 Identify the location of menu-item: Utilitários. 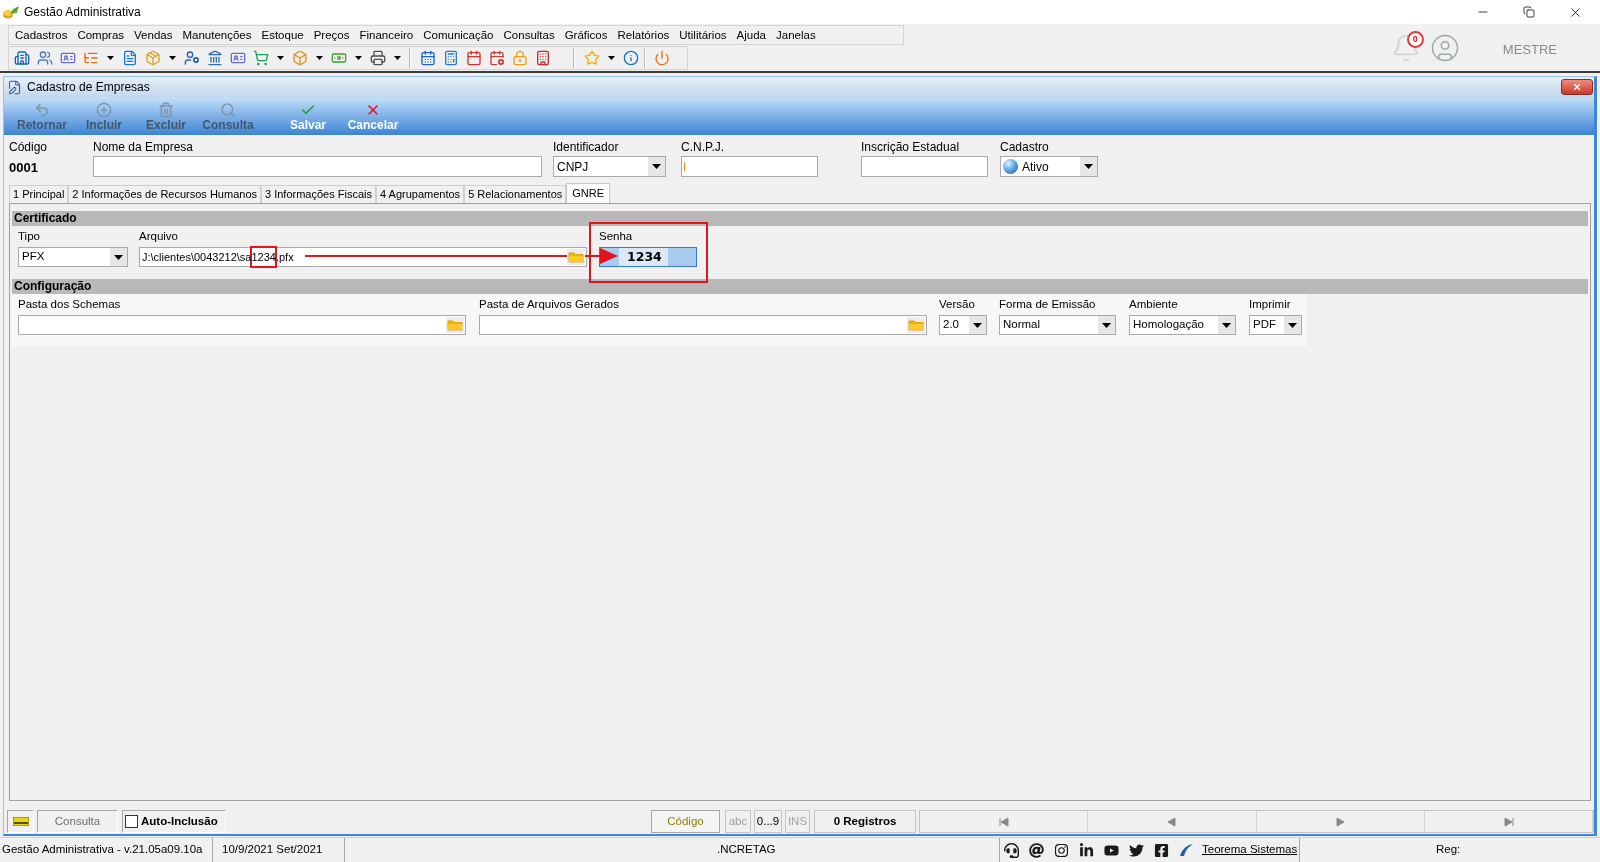
(703, 35).